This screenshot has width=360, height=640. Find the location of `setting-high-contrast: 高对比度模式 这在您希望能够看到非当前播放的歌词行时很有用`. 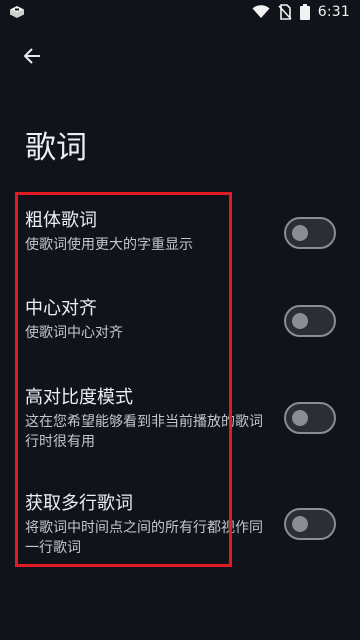

setting-high-contrast: 高对比度模式 这在您希望能够看到非当前播放的歌词行时很有用 is located at coordinates (180, 420).